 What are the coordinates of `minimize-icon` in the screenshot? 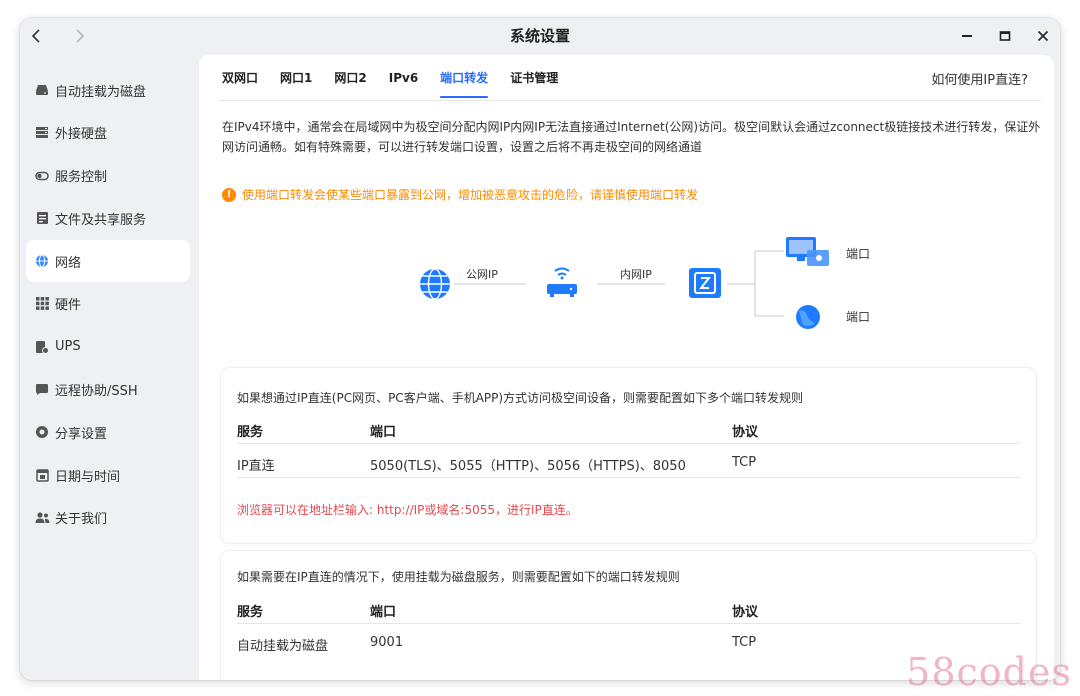 It's located at (967, 36).